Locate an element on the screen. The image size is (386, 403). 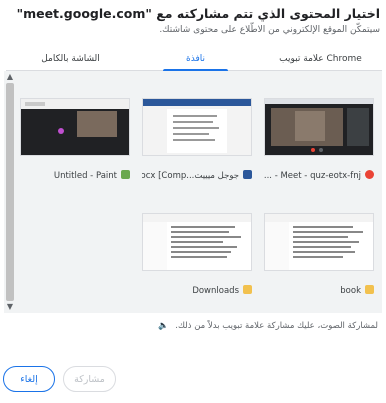
tab-entire-screen: الشاشة بالكامل is located at coordinates (70, 60).